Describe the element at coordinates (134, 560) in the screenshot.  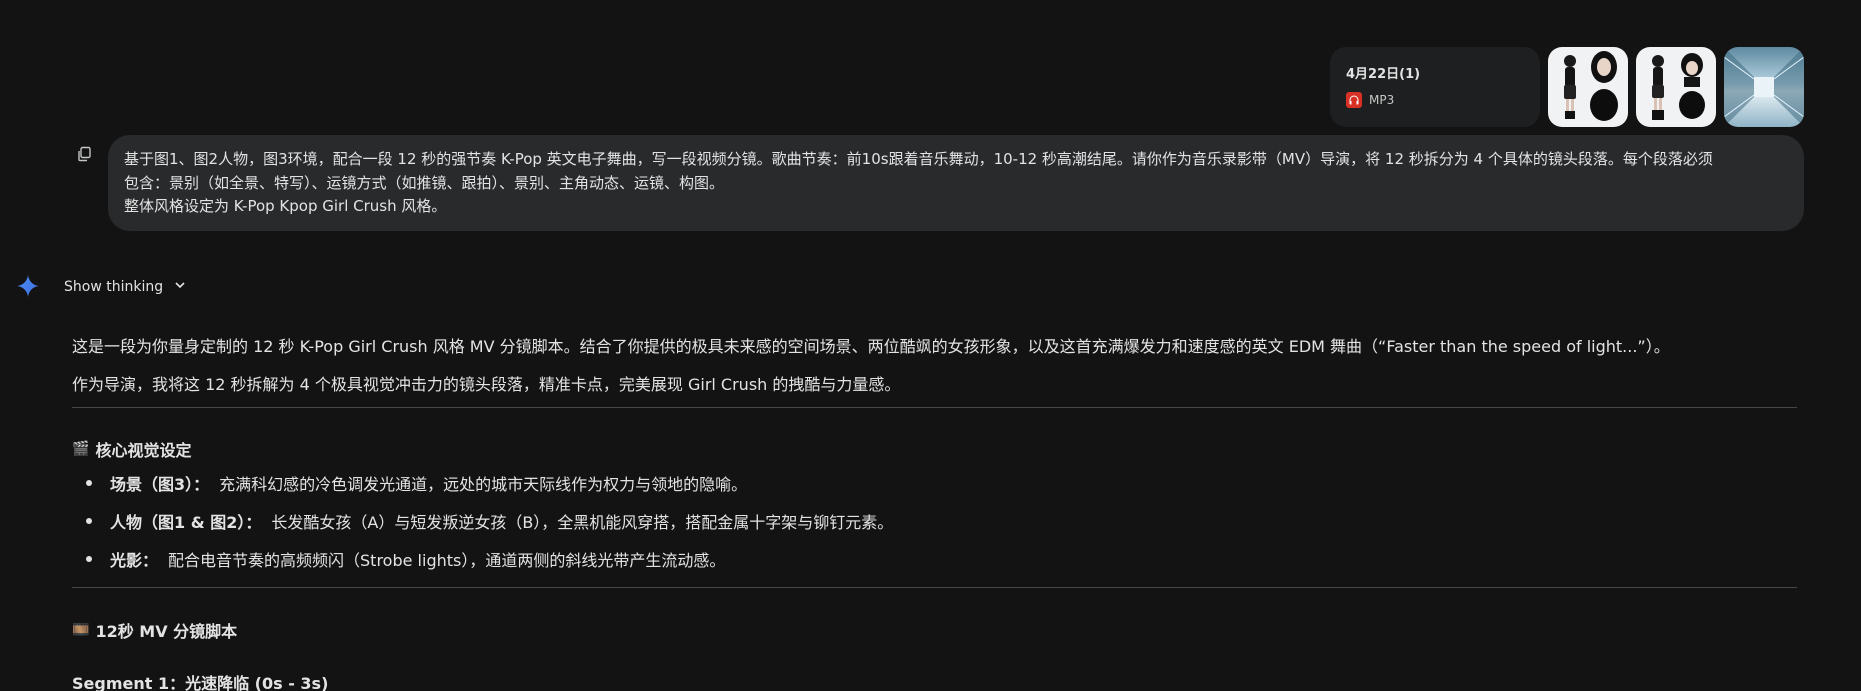
I see `list-item-label: 光影：` at that location.